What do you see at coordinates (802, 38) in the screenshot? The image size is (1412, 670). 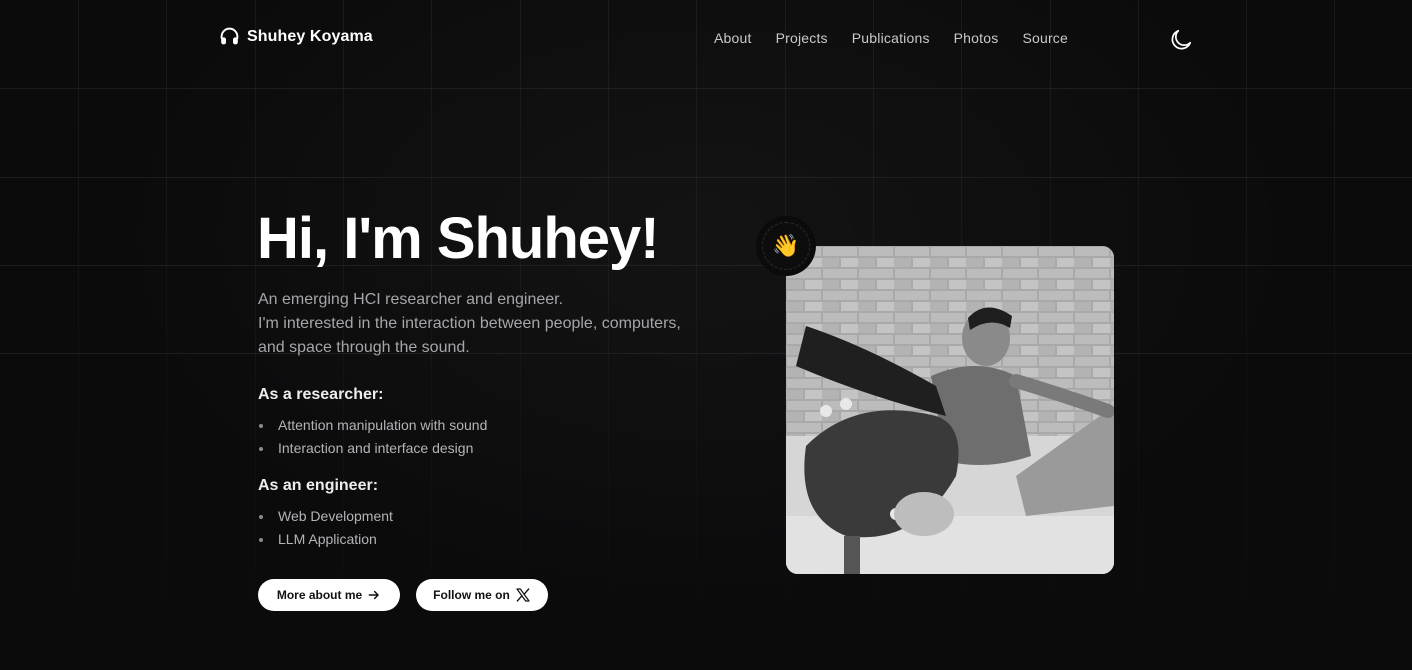 I see `nav-projects: Projects` at bounding box center [802, 38].